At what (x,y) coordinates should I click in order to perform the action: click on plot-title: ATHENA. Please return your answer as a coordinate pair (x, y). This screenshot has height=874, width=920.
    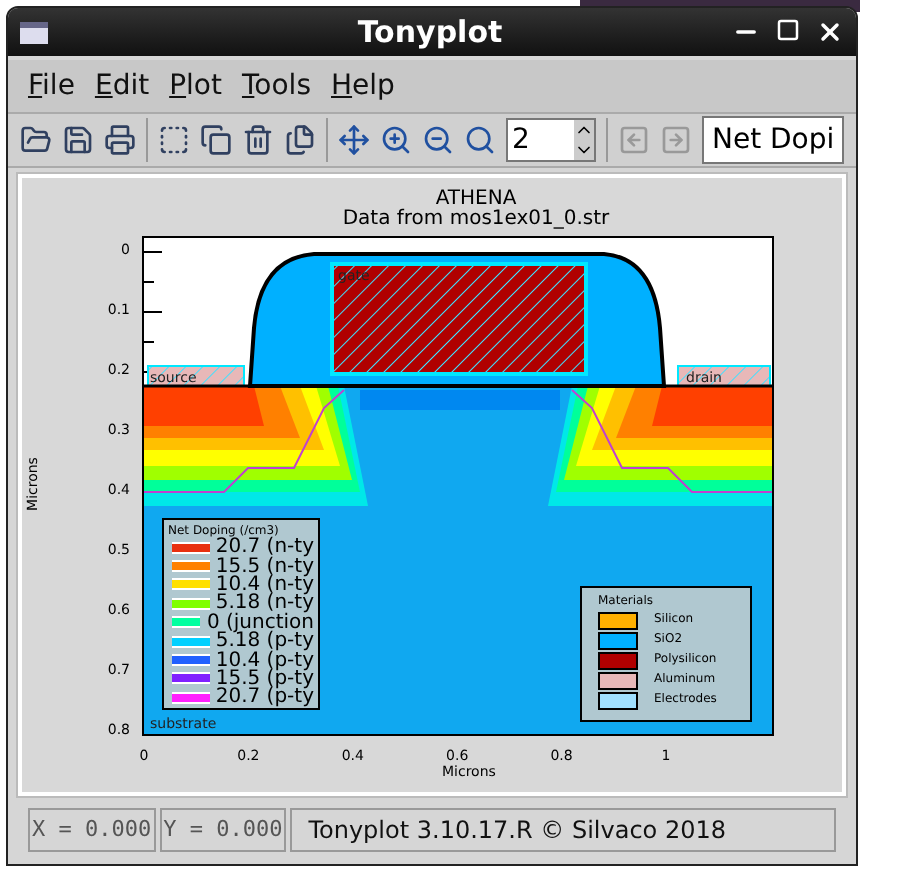
    Looking at the image, I should click on (476, 200).